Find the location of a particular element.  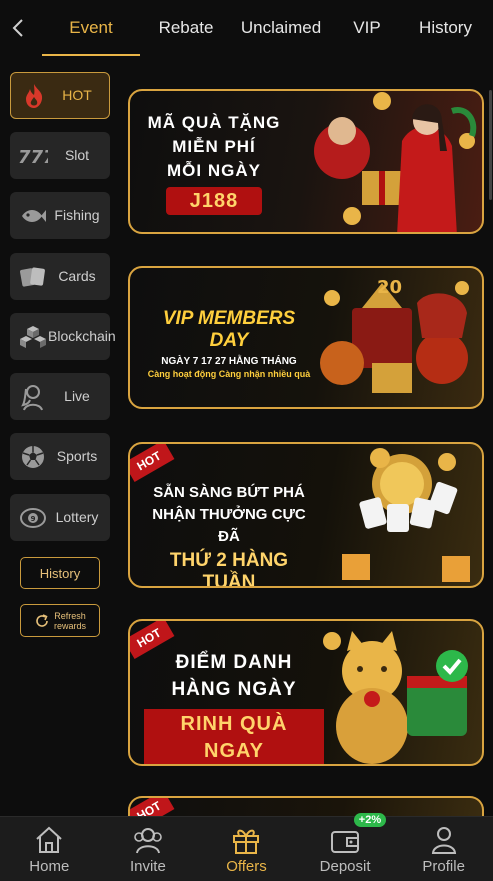

nav-deposit: +2% Deposit is located at coordinates (345, 847).